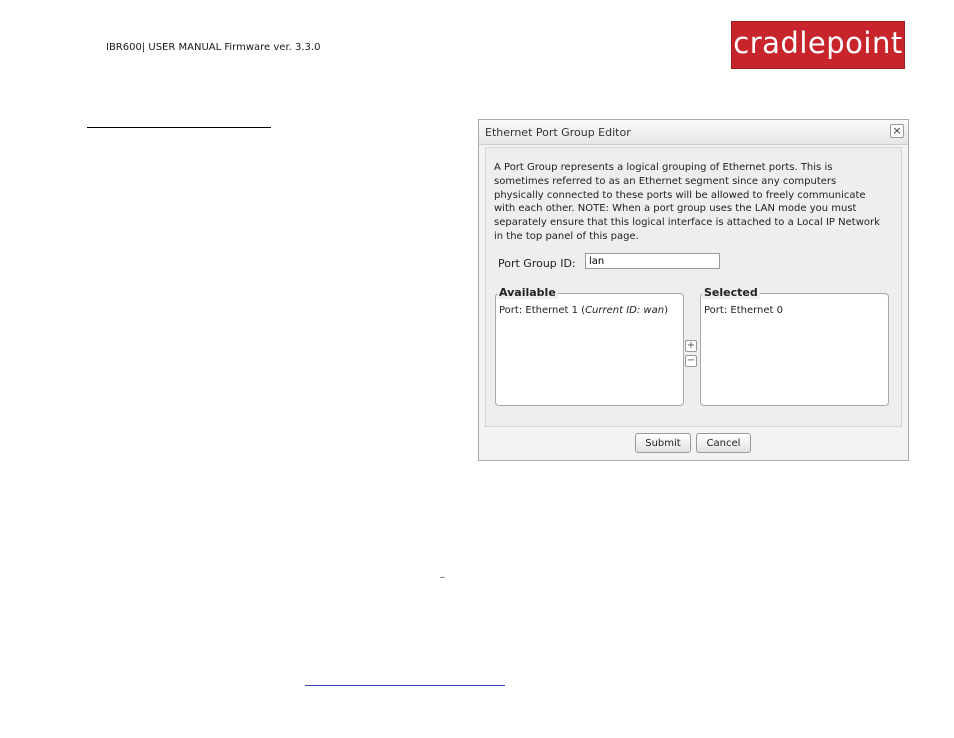  Describe the element at coordinates (723, 443) in the screenshot. I see `cancel-button: Cancel` at that location.